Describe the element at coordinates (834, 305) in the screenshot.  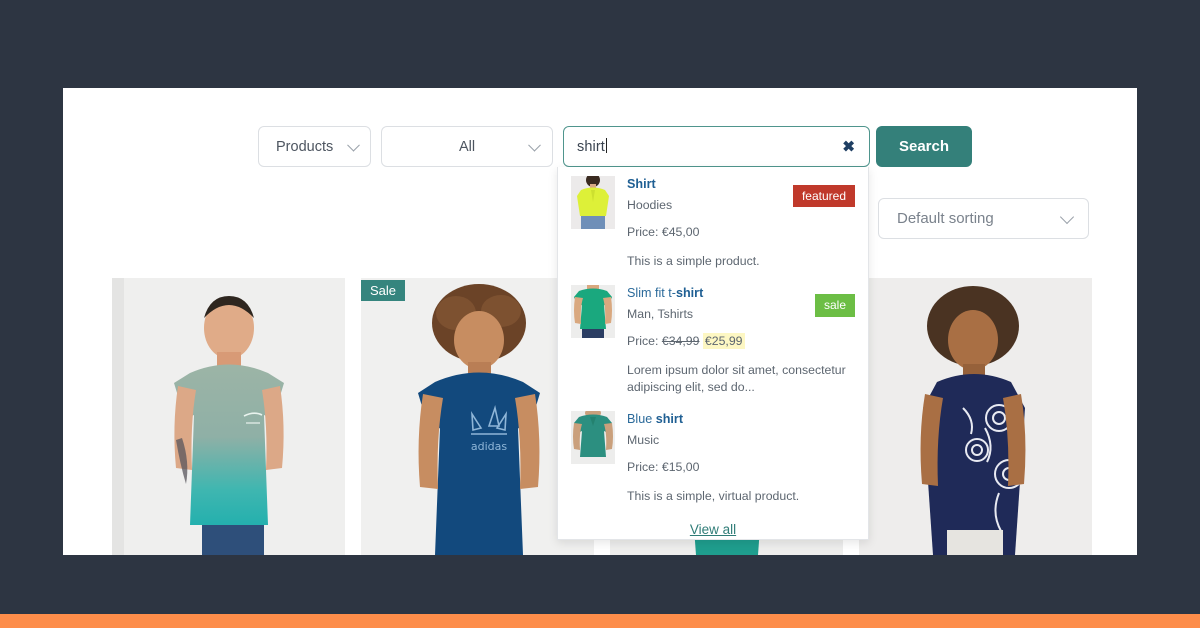
I see `status-badge-sale: sale` at that location.